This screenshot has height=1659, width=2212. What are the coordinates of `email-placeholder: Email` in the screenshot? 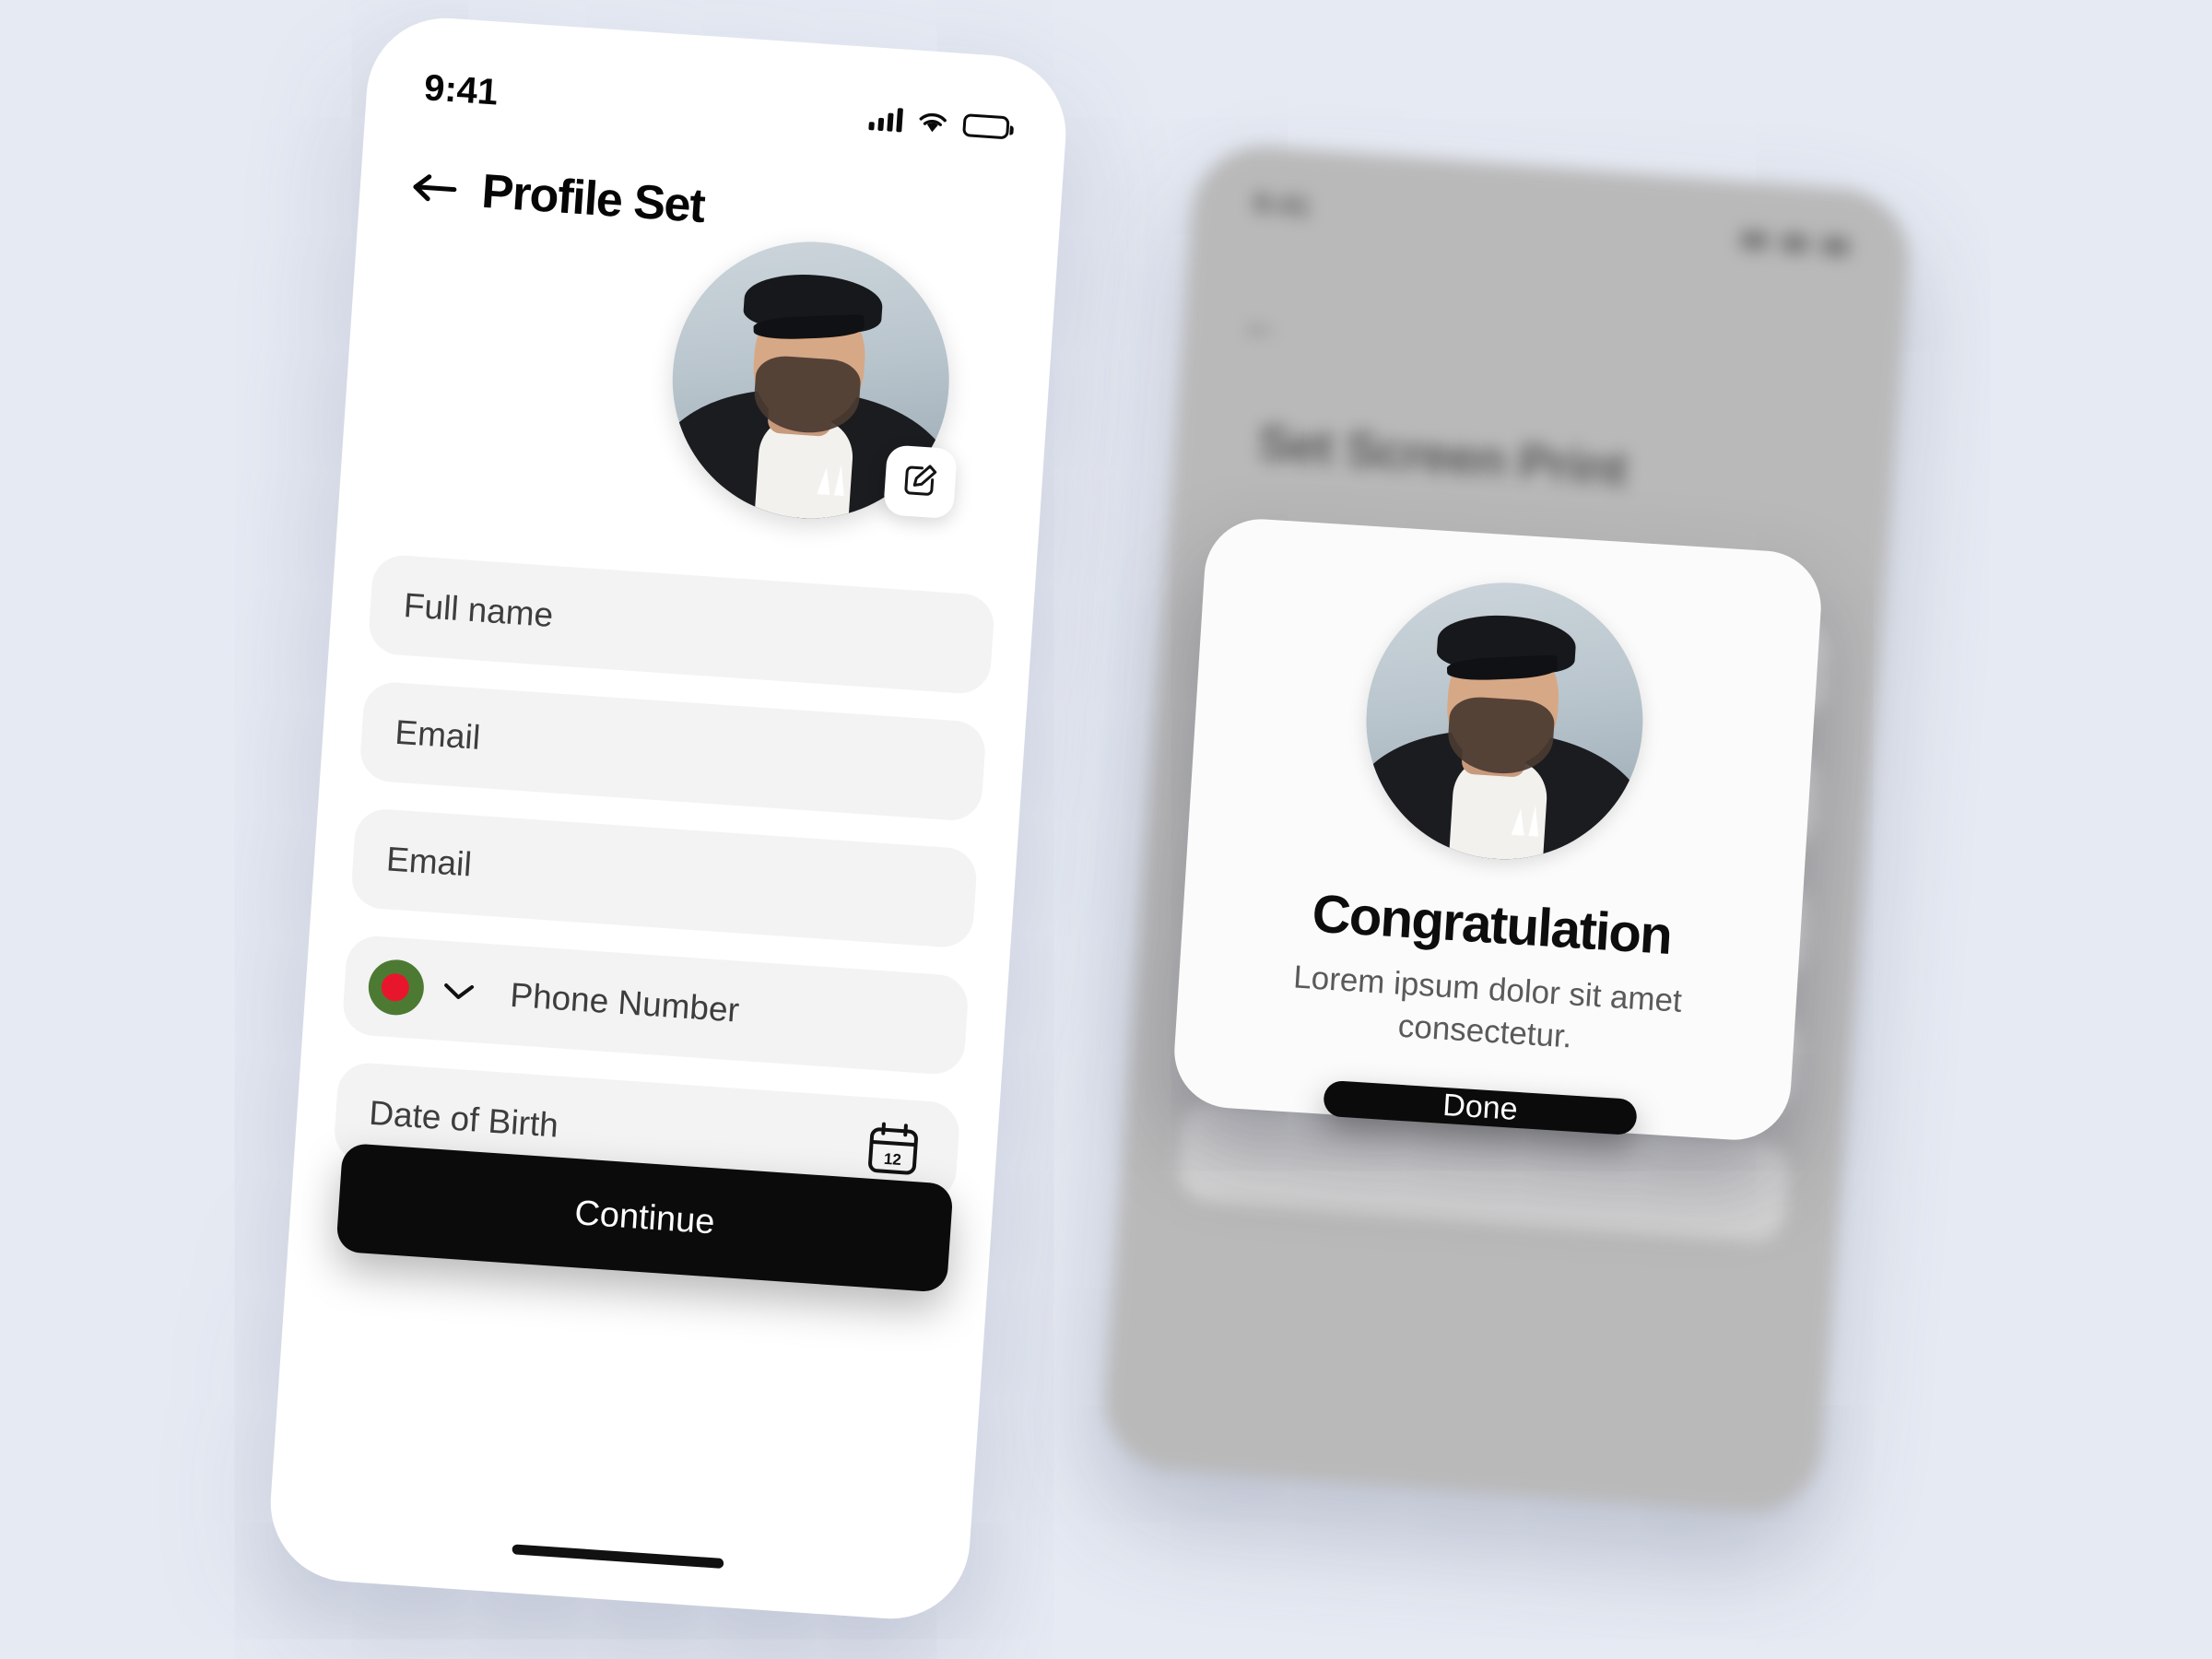 It's located at (438, 734).